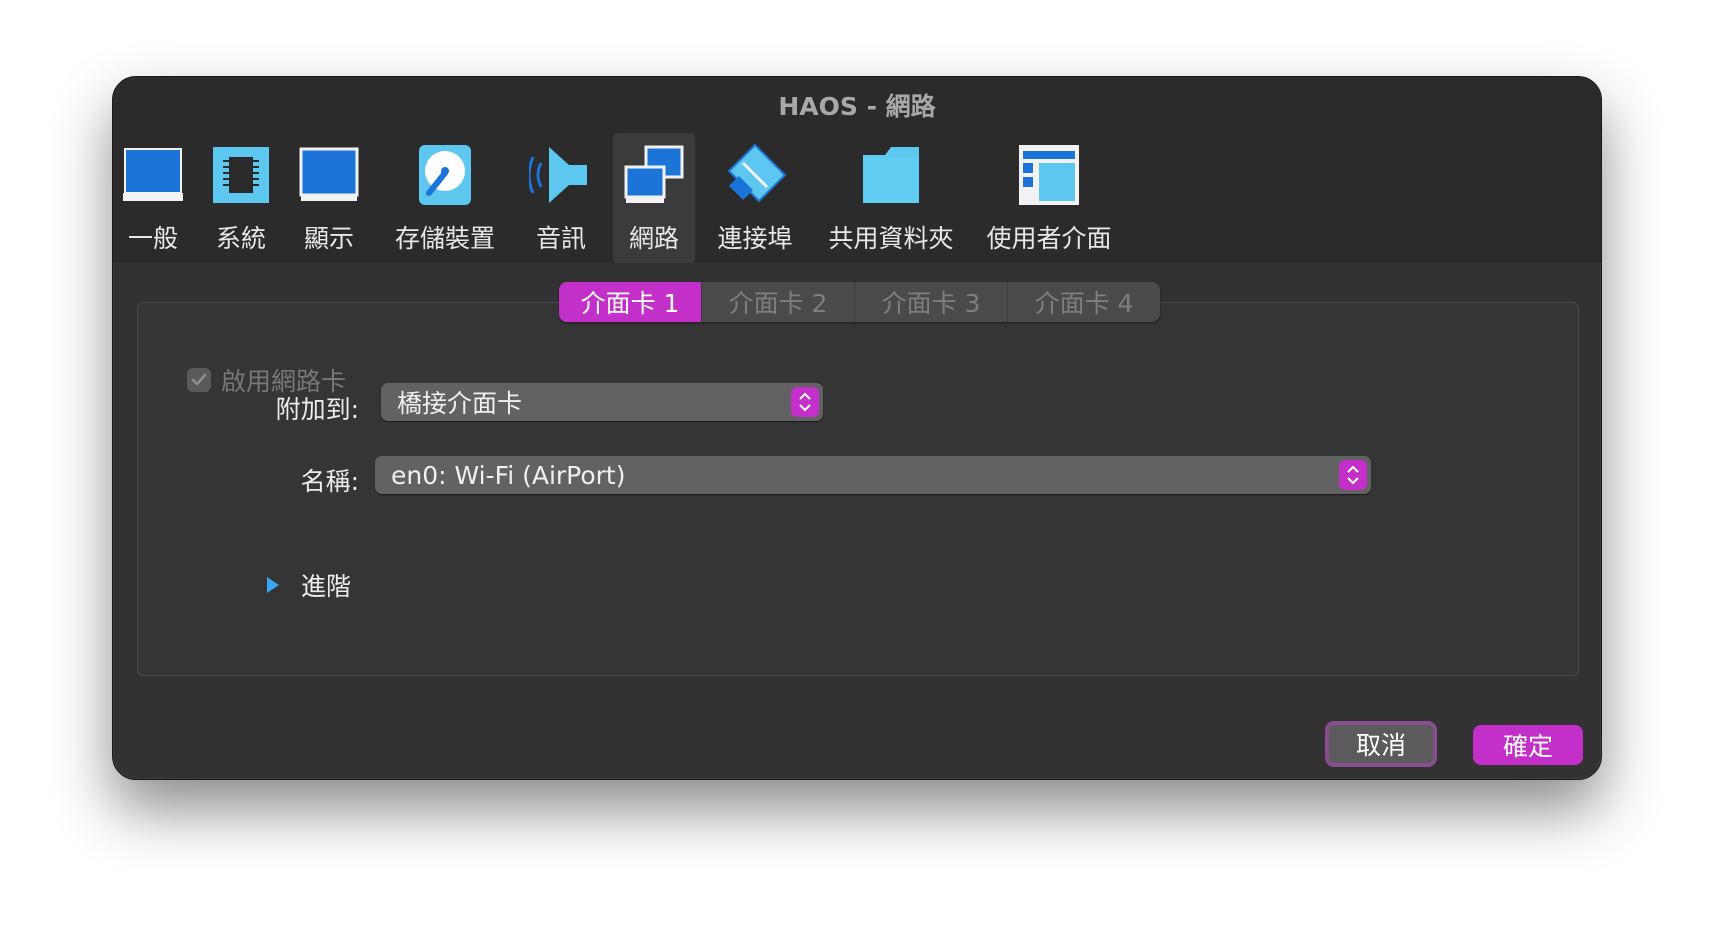  Describe the element at coordinates (326, 586) in the screenshot. I see `advanced-label: 進階` at that location.